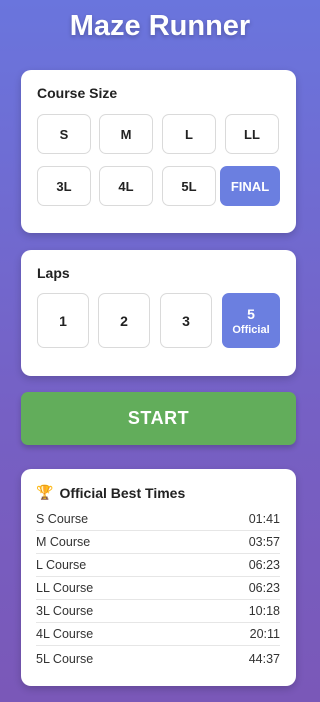 The height and width of the screenshot is (702, 320). Describe the element at coordinates (53, 273) in the screenshot. I see `laps-heading: Laps` at that location.